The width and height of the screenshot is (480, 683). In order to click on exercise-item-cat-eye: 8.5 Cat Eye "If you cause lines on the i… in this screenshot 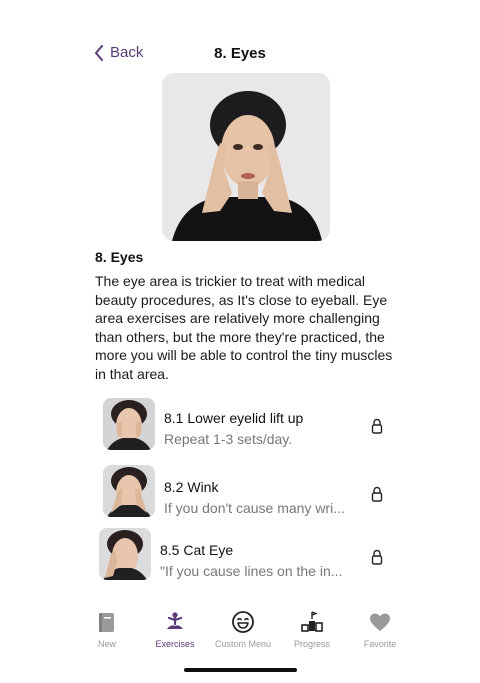, I will do `click(240, 556)`.